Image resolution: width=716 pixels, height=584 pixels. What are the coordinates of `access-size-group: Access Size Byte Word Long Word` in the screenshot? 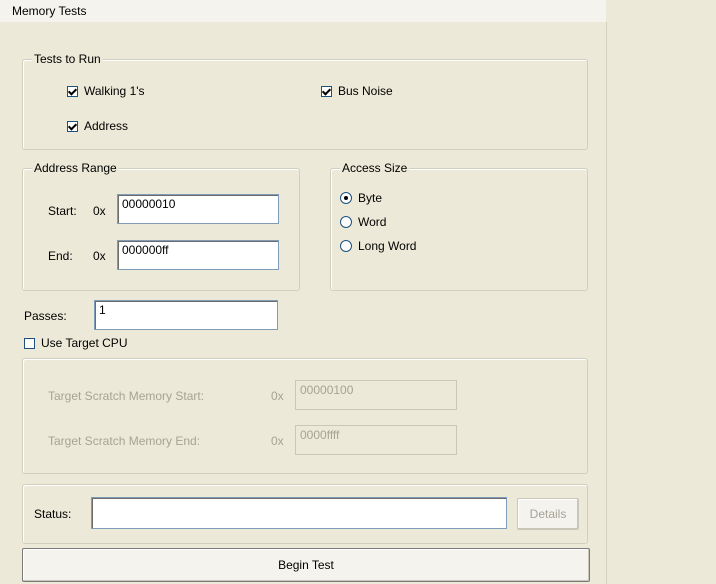 It's located at (459, 226).